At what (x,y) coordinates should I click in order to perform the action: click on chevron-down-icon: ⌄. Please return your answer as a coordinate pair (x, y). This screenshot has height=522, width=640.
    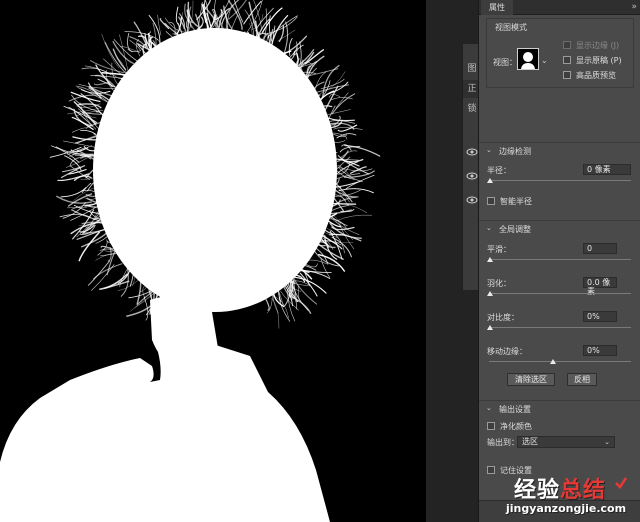
    Looking at the image, I should click on (607, 442).